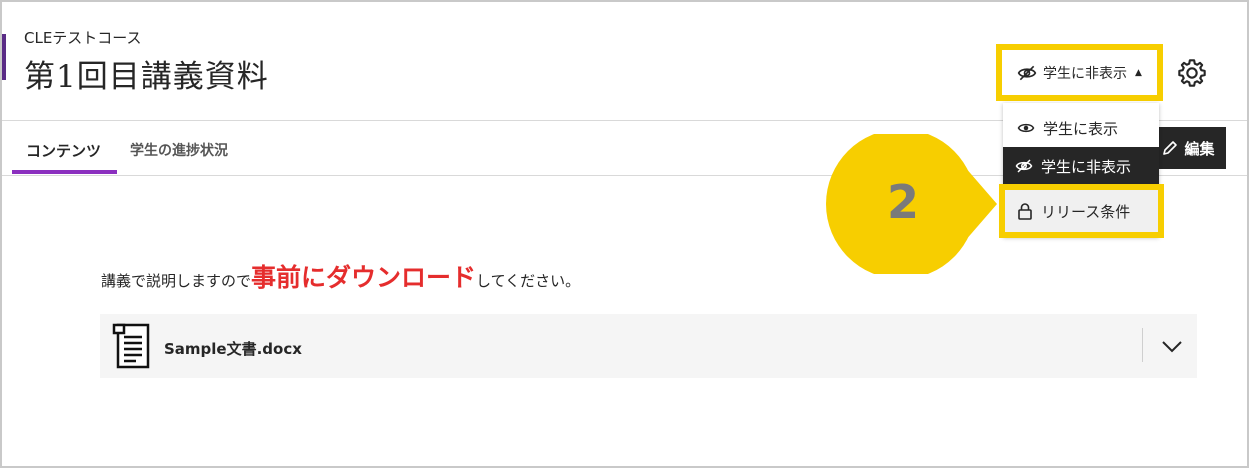 The image size is (1249, 468). What do you see at coordinates (648, 346) in the screenshot?
I see `file-item: Sample文書.docx` at bounding box center [648, 346].